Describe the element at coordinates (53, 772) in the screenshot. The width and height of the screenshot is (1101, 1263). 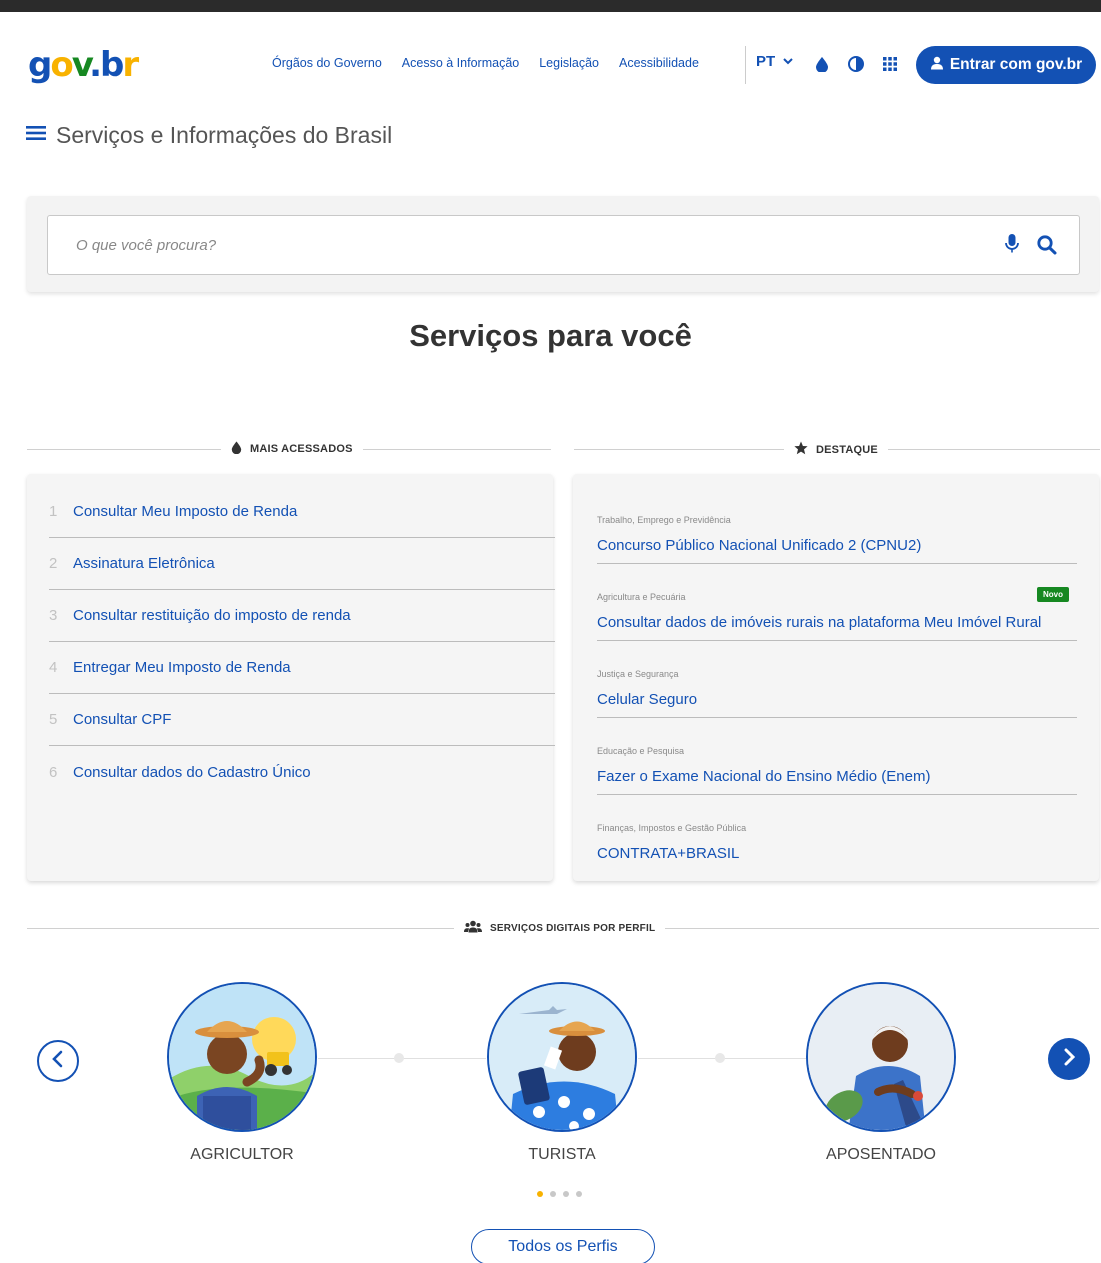
I see `list-item-number: 6` at that location.